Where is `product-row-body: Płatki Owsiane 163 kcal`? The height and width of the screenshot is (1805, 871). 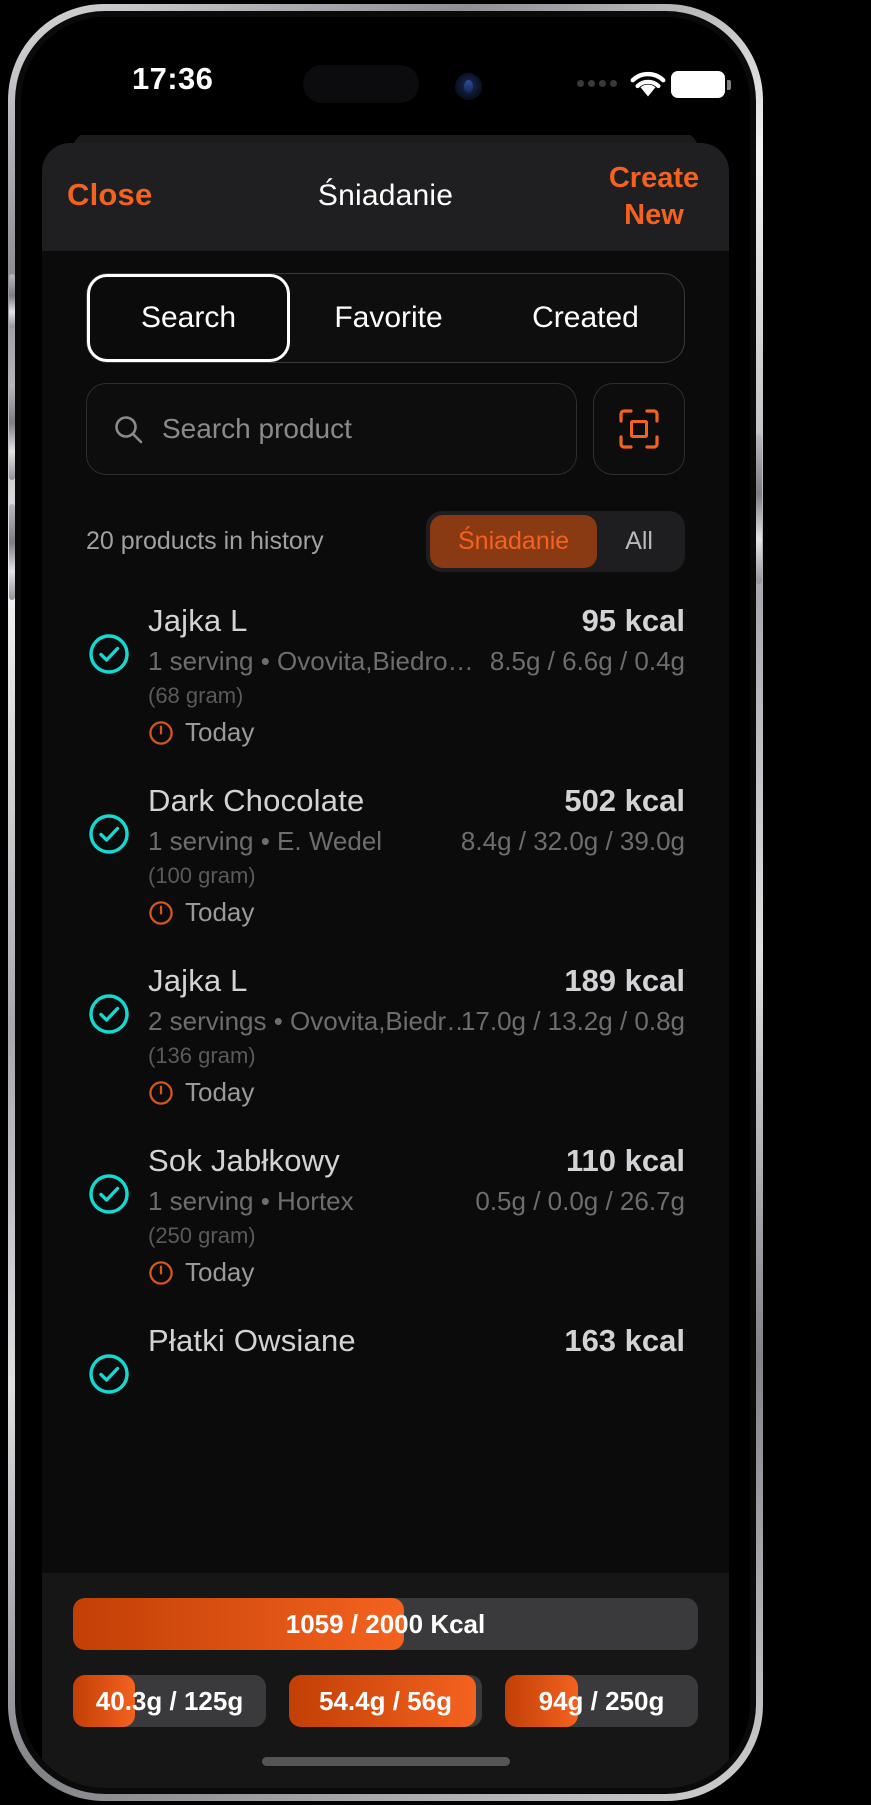 product-row-body: Płatki Owsiane 163 kcal is located at coordinates (416, 1401).